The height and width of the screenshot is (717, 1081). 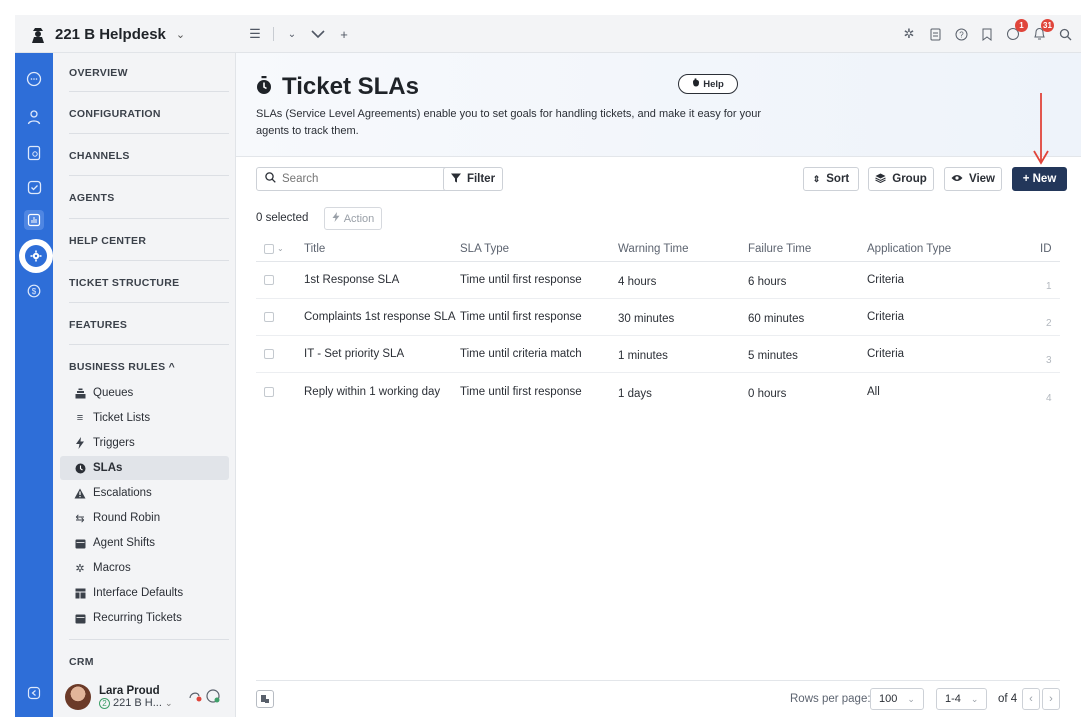 What do you see at coordinates (264, 87) in the screenshot?
I see `stopwatch-icon` at bounding box center [264, 87].